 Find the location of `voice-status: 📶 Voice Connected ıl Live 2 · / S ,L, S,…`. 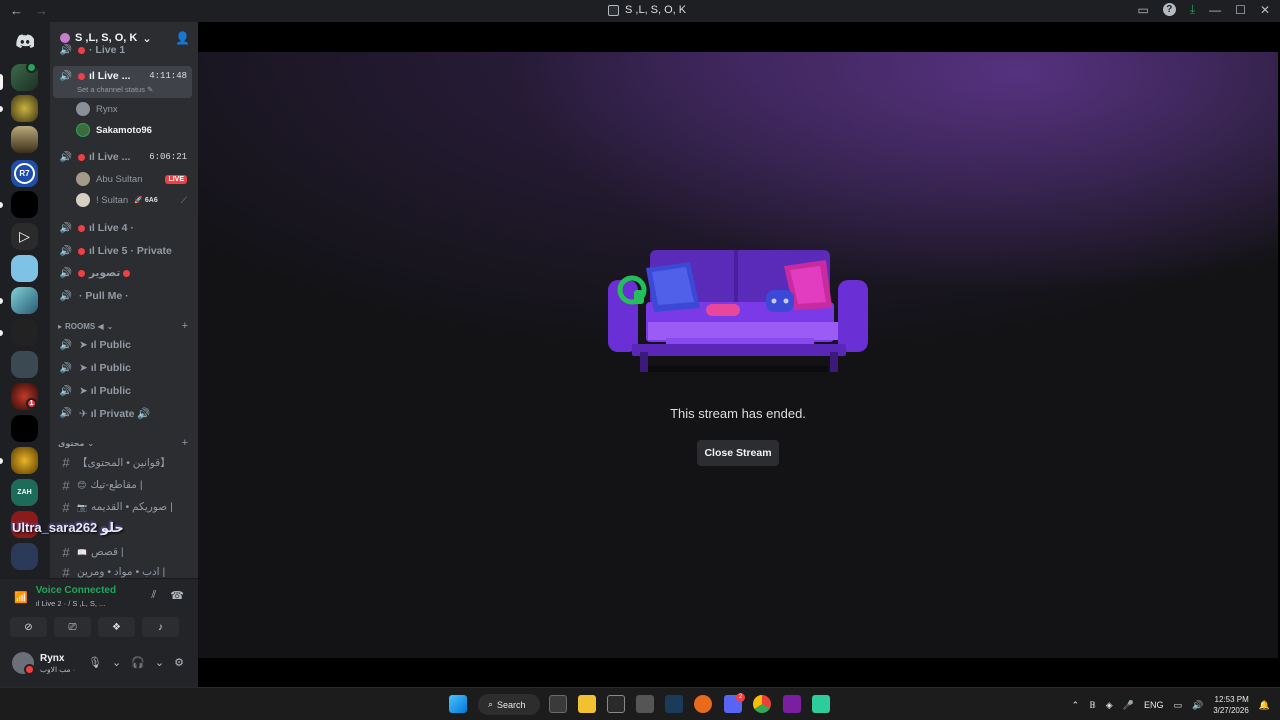

voice-status: 📶 Voice Connected ıl Live 2 · / S ,L, S,… is located at coordinates (65, 596).